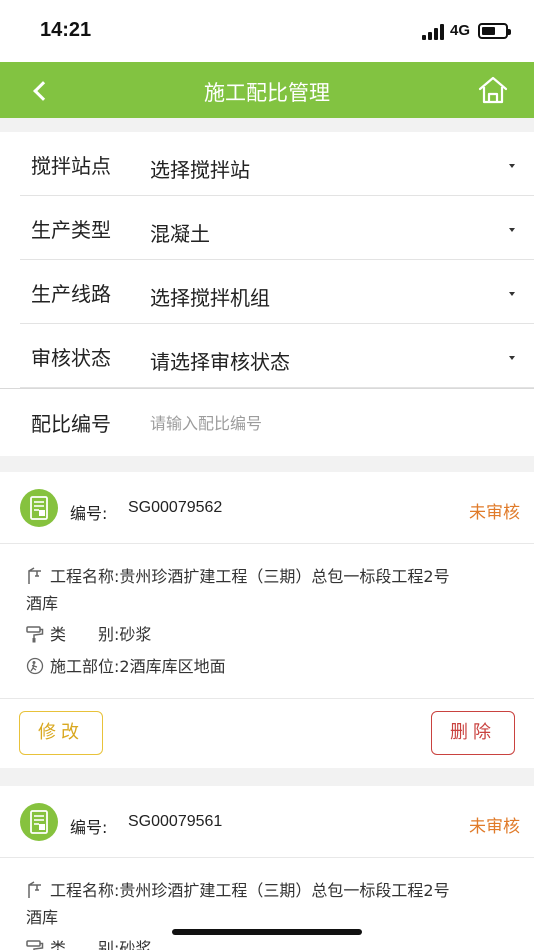 The image size is (534, 950). What do you see at coordinates (71, 424) in the screenshot?
I see `mix-number-label: 配比编号` at bounding box center [71, 424].